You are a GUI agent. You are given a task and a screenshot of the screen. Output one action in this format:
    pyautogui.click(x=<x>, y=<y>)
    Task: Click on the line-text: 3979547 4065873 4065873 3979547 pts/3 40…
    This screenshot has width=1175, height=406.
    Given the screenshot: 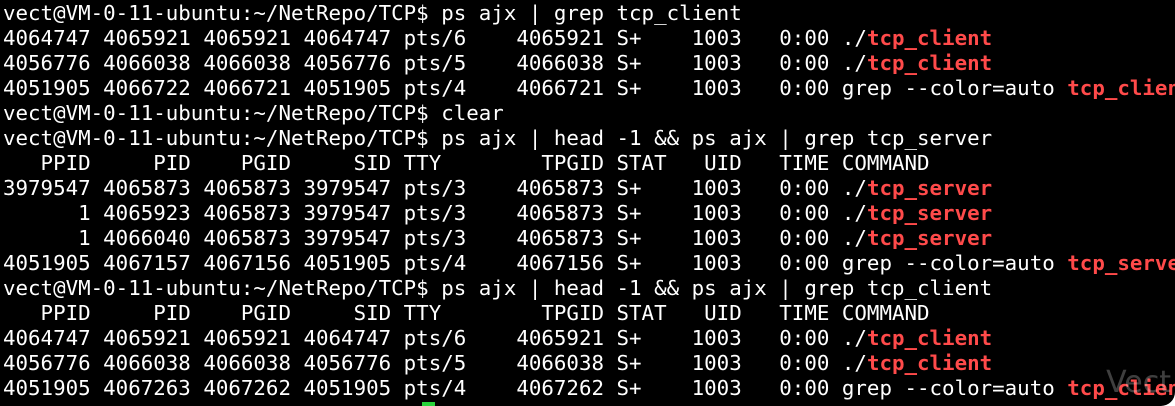 What is the action you would take?
    pyautogui.click(x=435, y=188)
    